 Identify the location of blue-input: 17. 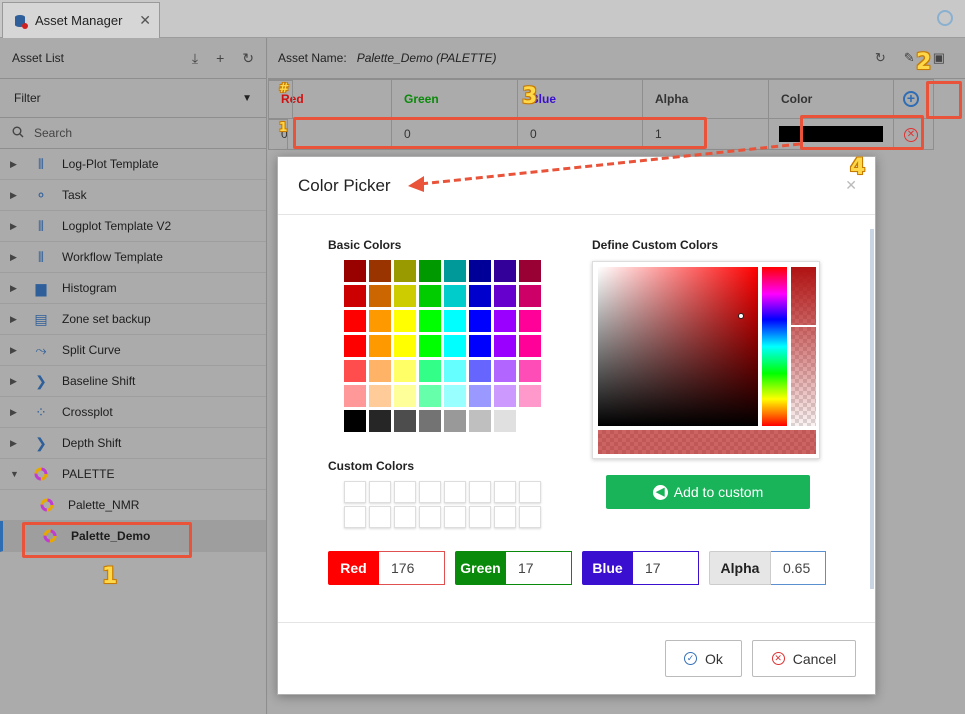
(666, 568).